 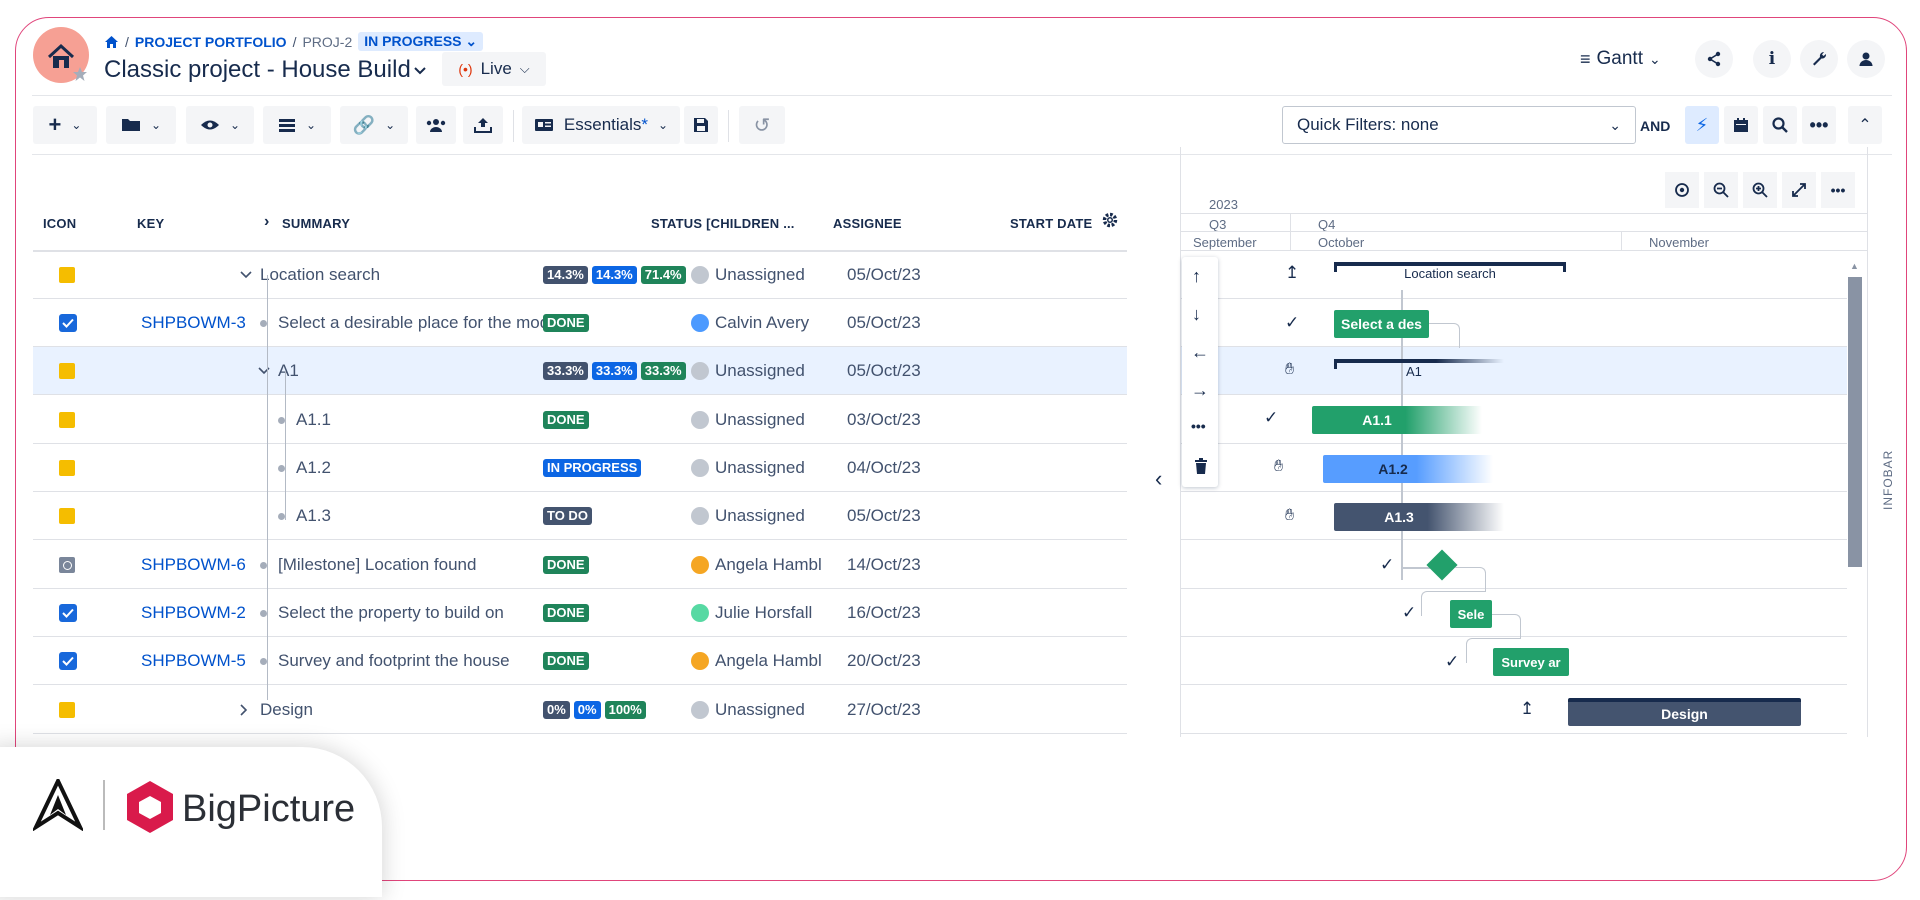 I want to click on issue-key: SHPBOWM-3, so click(x=193, y=323).